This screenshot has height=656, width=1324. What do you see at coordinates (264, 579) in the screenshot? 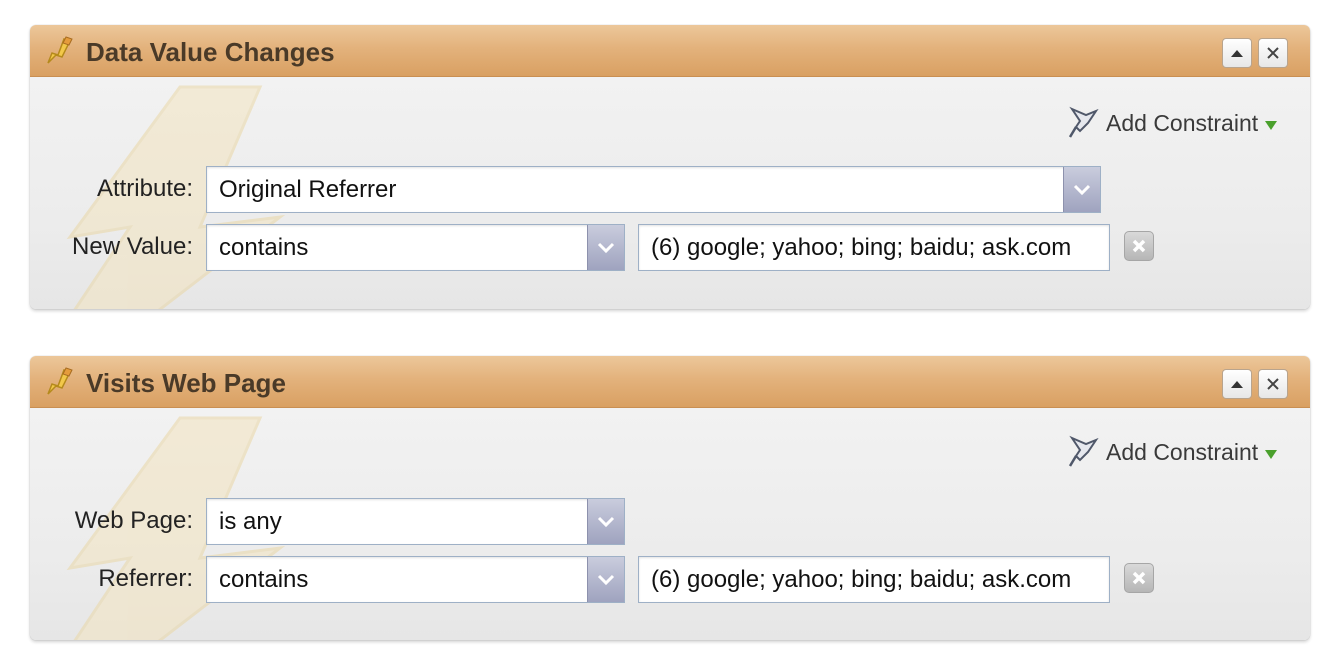
I see `referrer-operator-value: contains` at bounding box center [264, 579].